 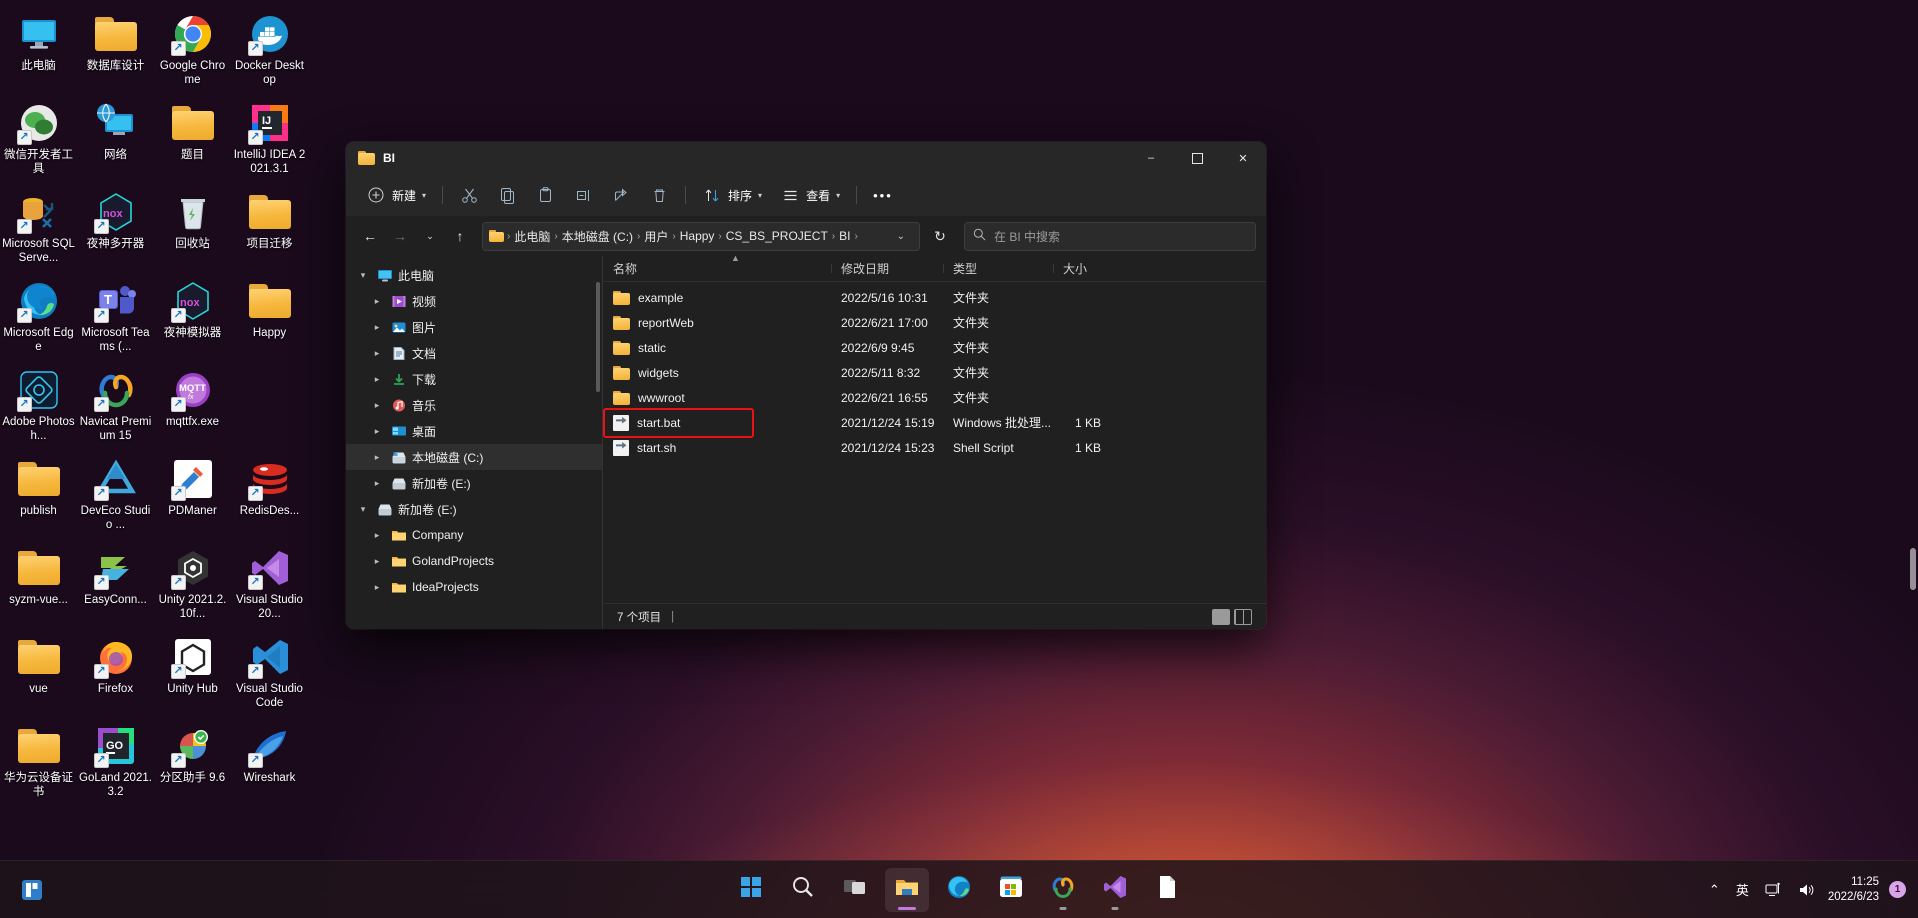 I want to click on table-row: example 2022/5/16 10:31 文件夹, so click(x=934, y=297).